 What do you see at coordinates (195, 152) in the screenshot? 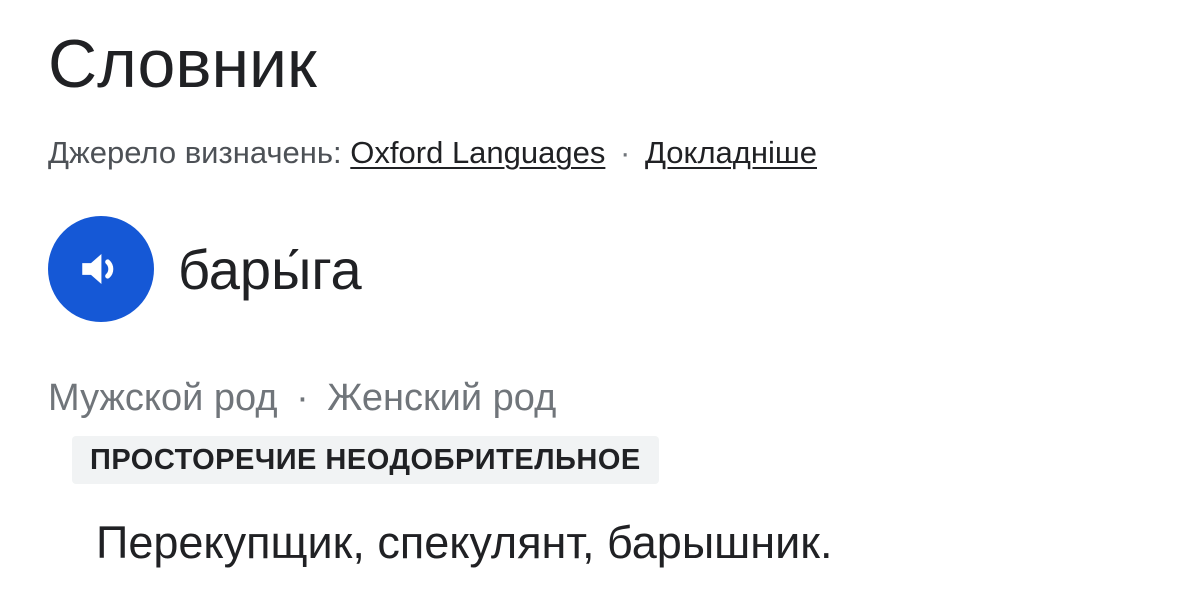
I see `source-prefix: Джерело визначень:` at bounding box center [195, 152].